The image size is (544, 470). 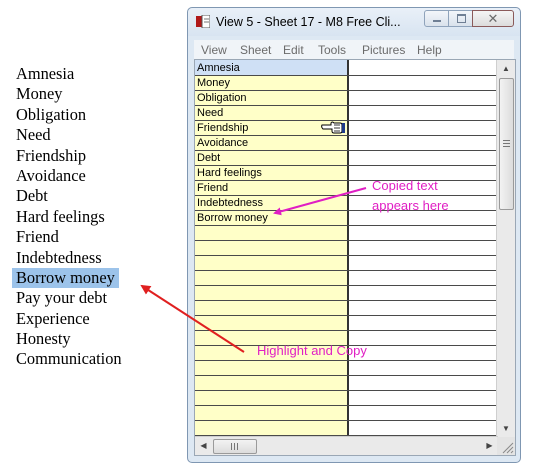 What do you see at coordinates (253, 270) in the screenshot?
I see `annotation-arrows` at bounding box center [253, 270].